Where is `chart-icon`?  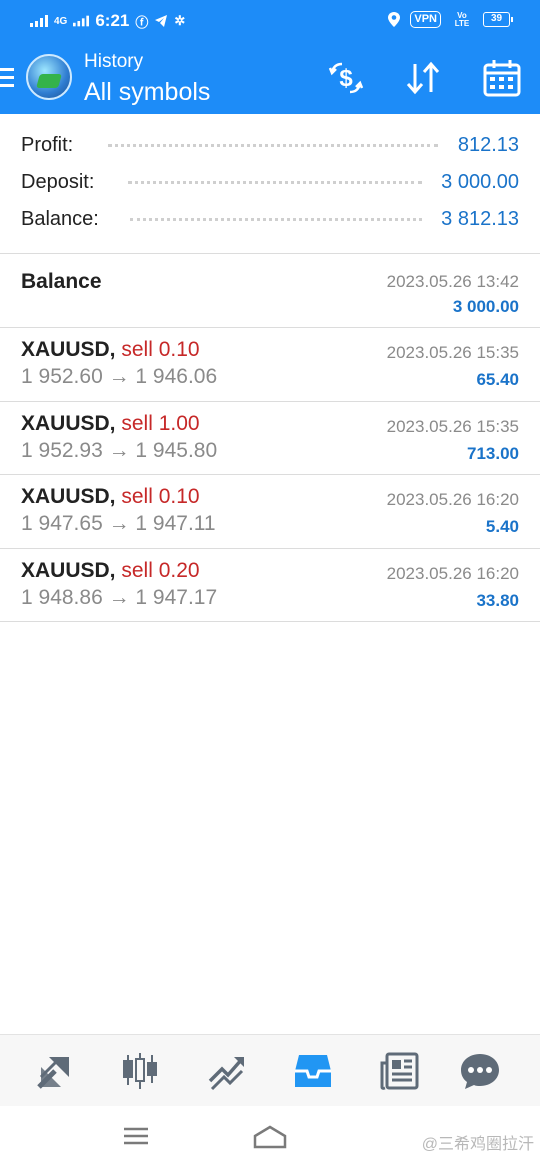
chart-icon is located at coordinates (140, 1071).